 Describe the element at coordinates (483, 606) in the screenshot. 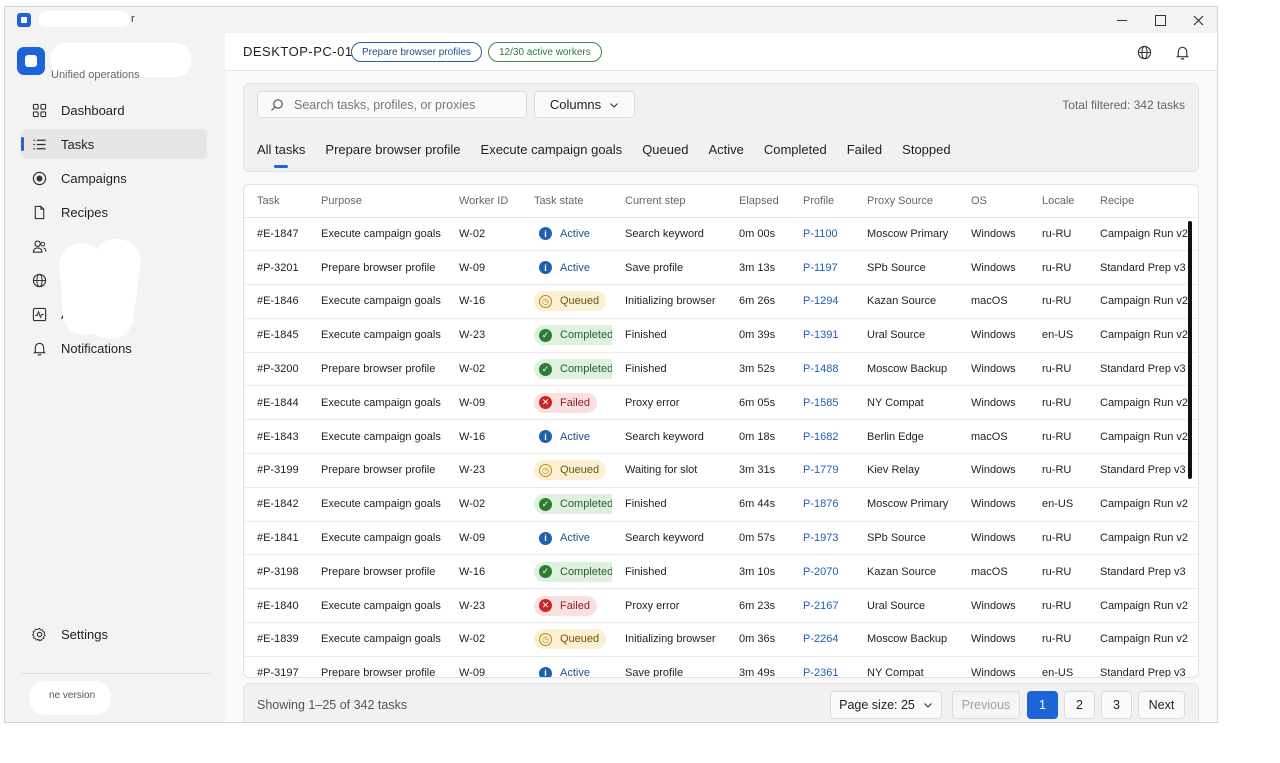

I see `worker-id-cell: W-23` at that location.